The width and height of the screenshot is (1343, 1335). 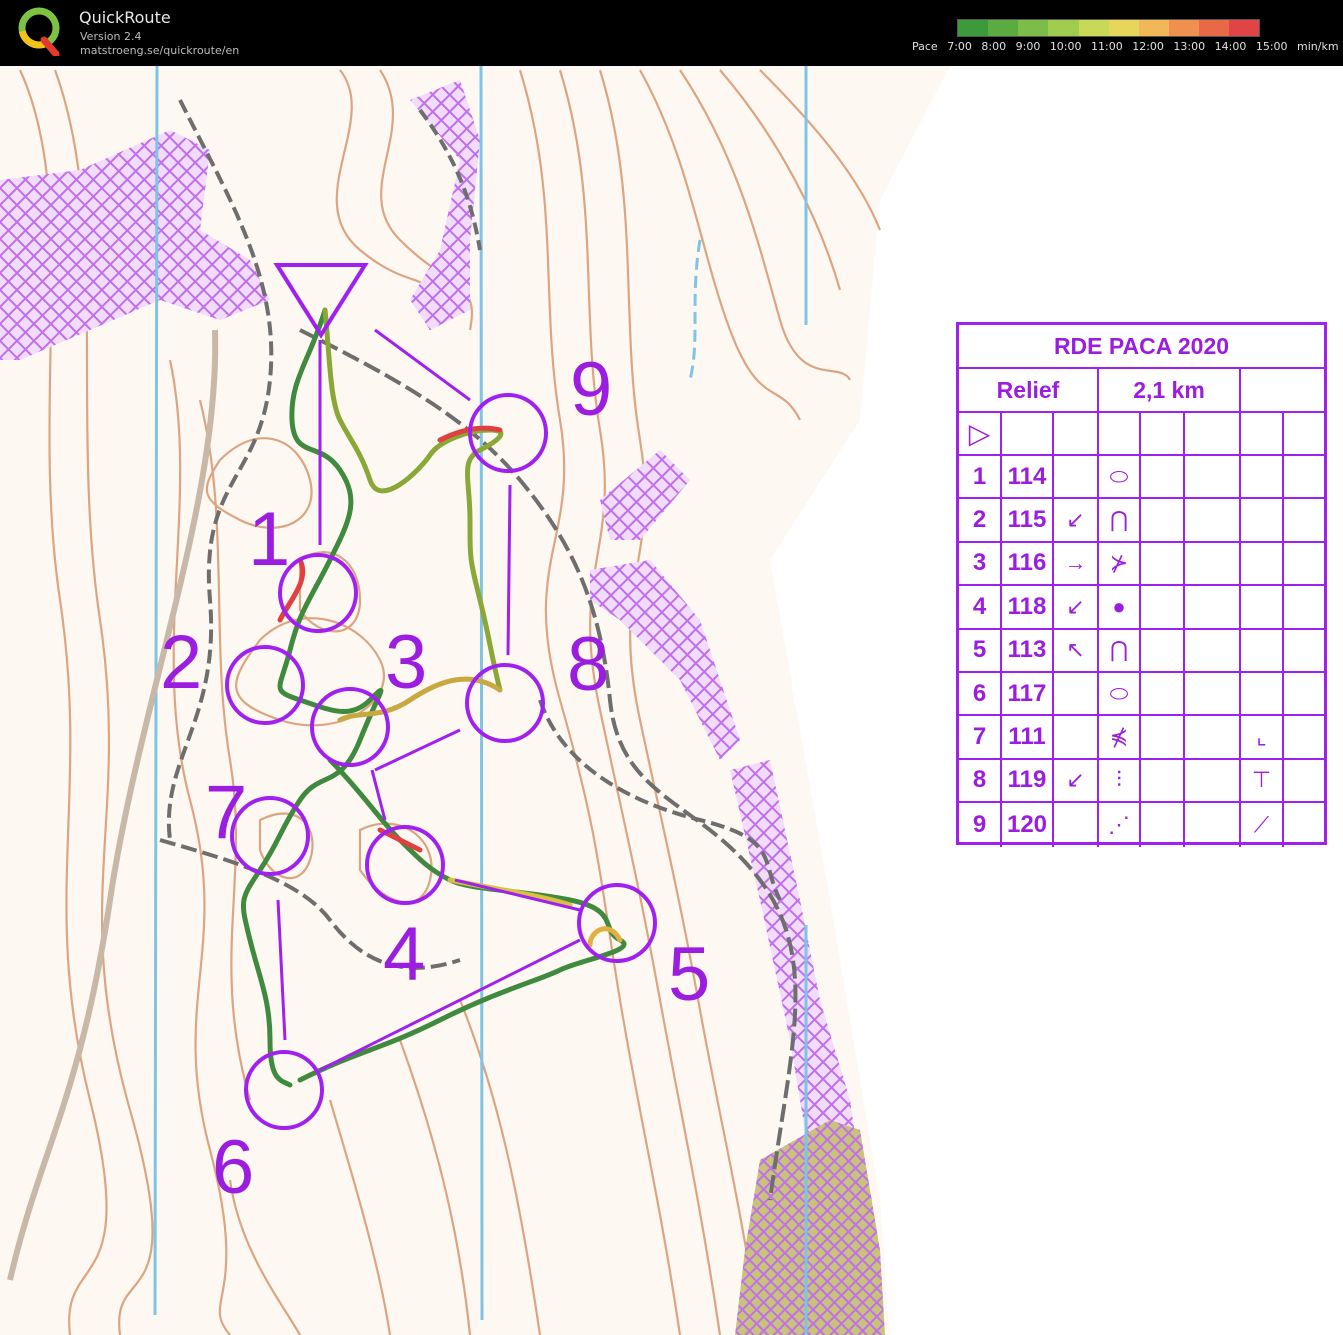 What do you see at coordinates (980, 650) in the screenshot?
I see `control-num: 5` at bounding box center [980, 650].